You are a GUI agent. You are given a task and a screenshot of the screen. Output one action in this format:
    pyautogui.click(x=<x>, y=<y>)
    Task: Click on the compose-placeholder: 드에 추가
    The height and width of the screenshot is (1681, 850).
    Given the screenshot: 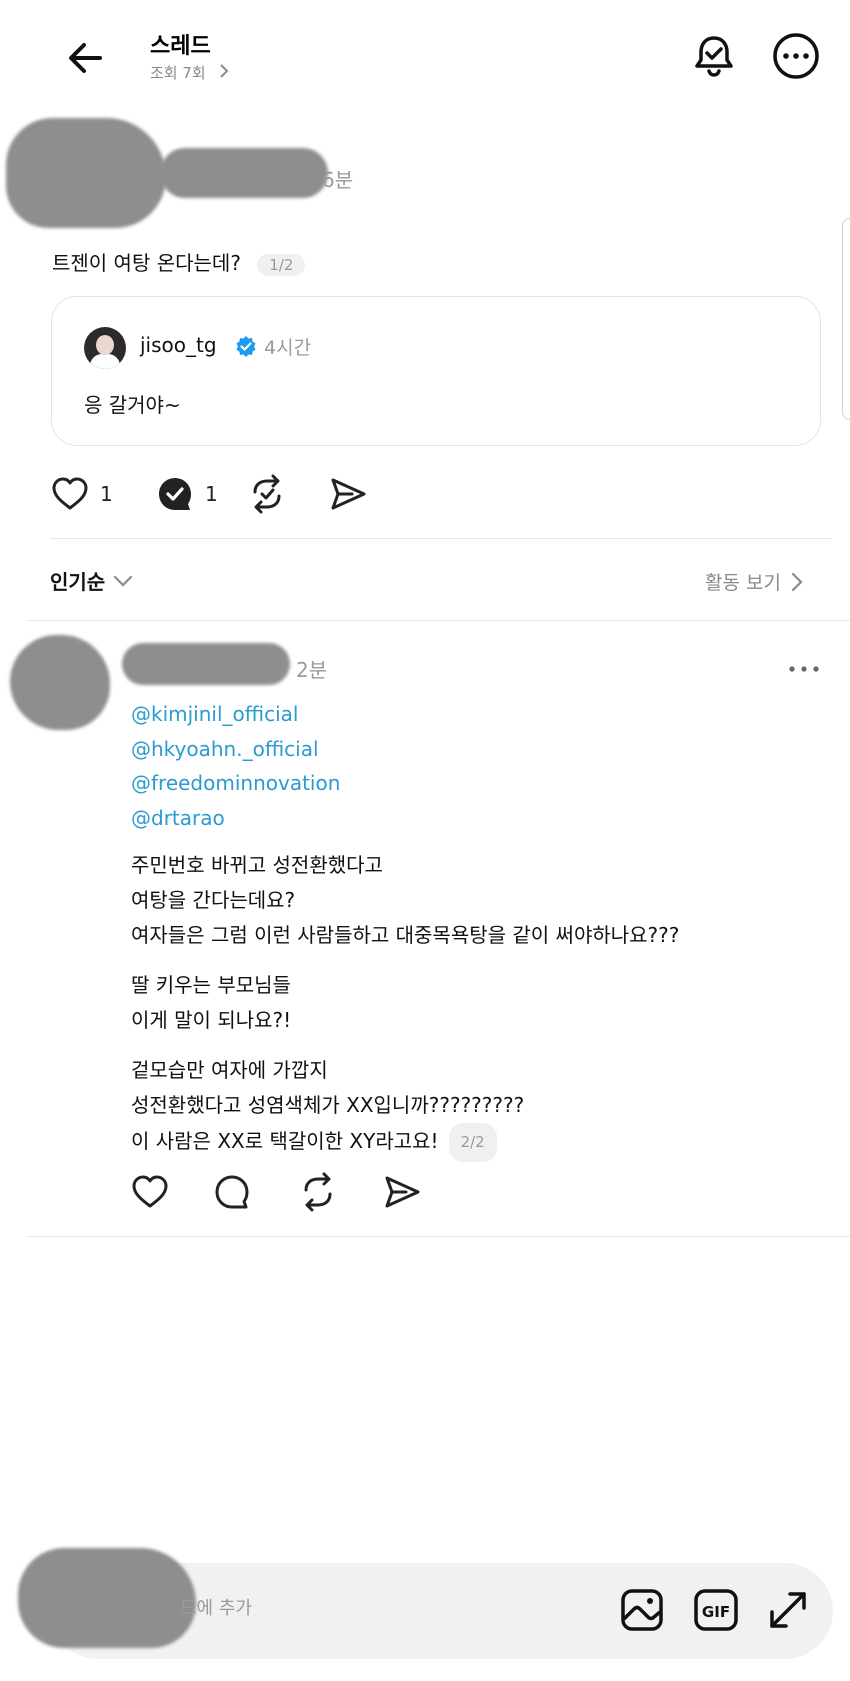 What is the action you would take?
    pyautogui.click(x=216, y=1607)
    